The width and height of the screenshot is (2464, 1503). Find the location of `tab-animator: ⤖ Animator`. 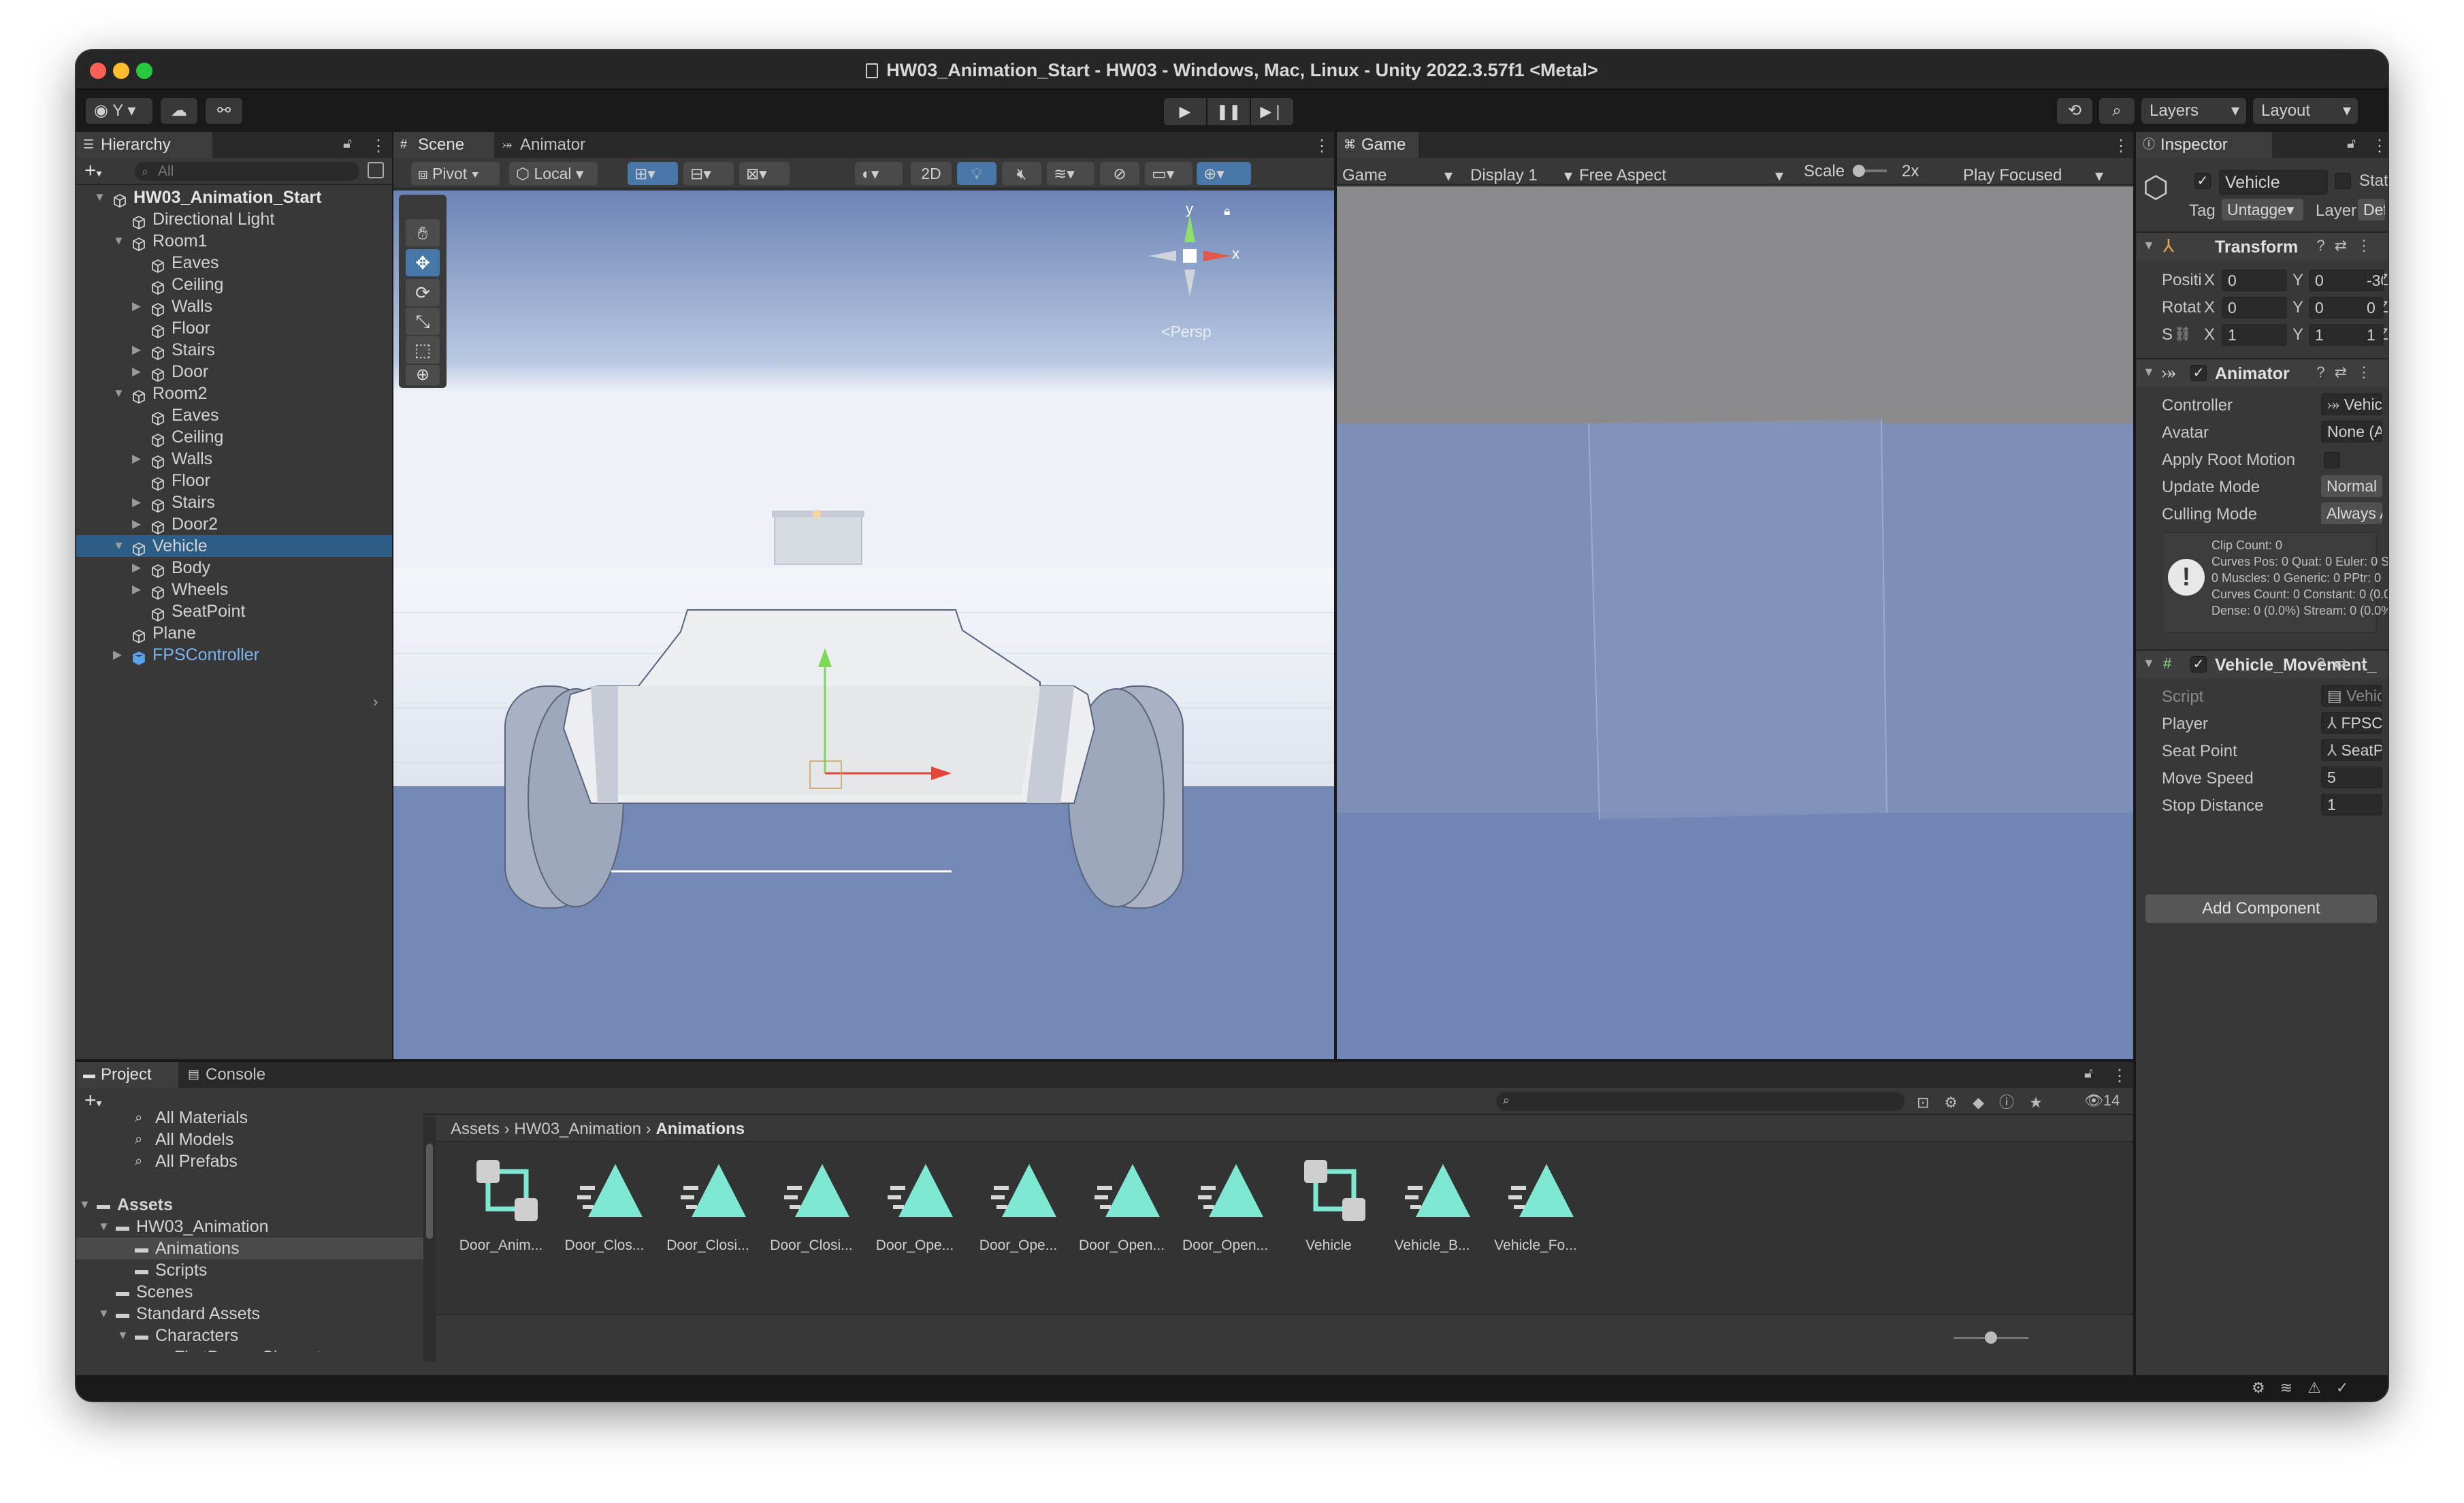

tab-animator: ⤖ Animator is located at coordinates (553, 145).